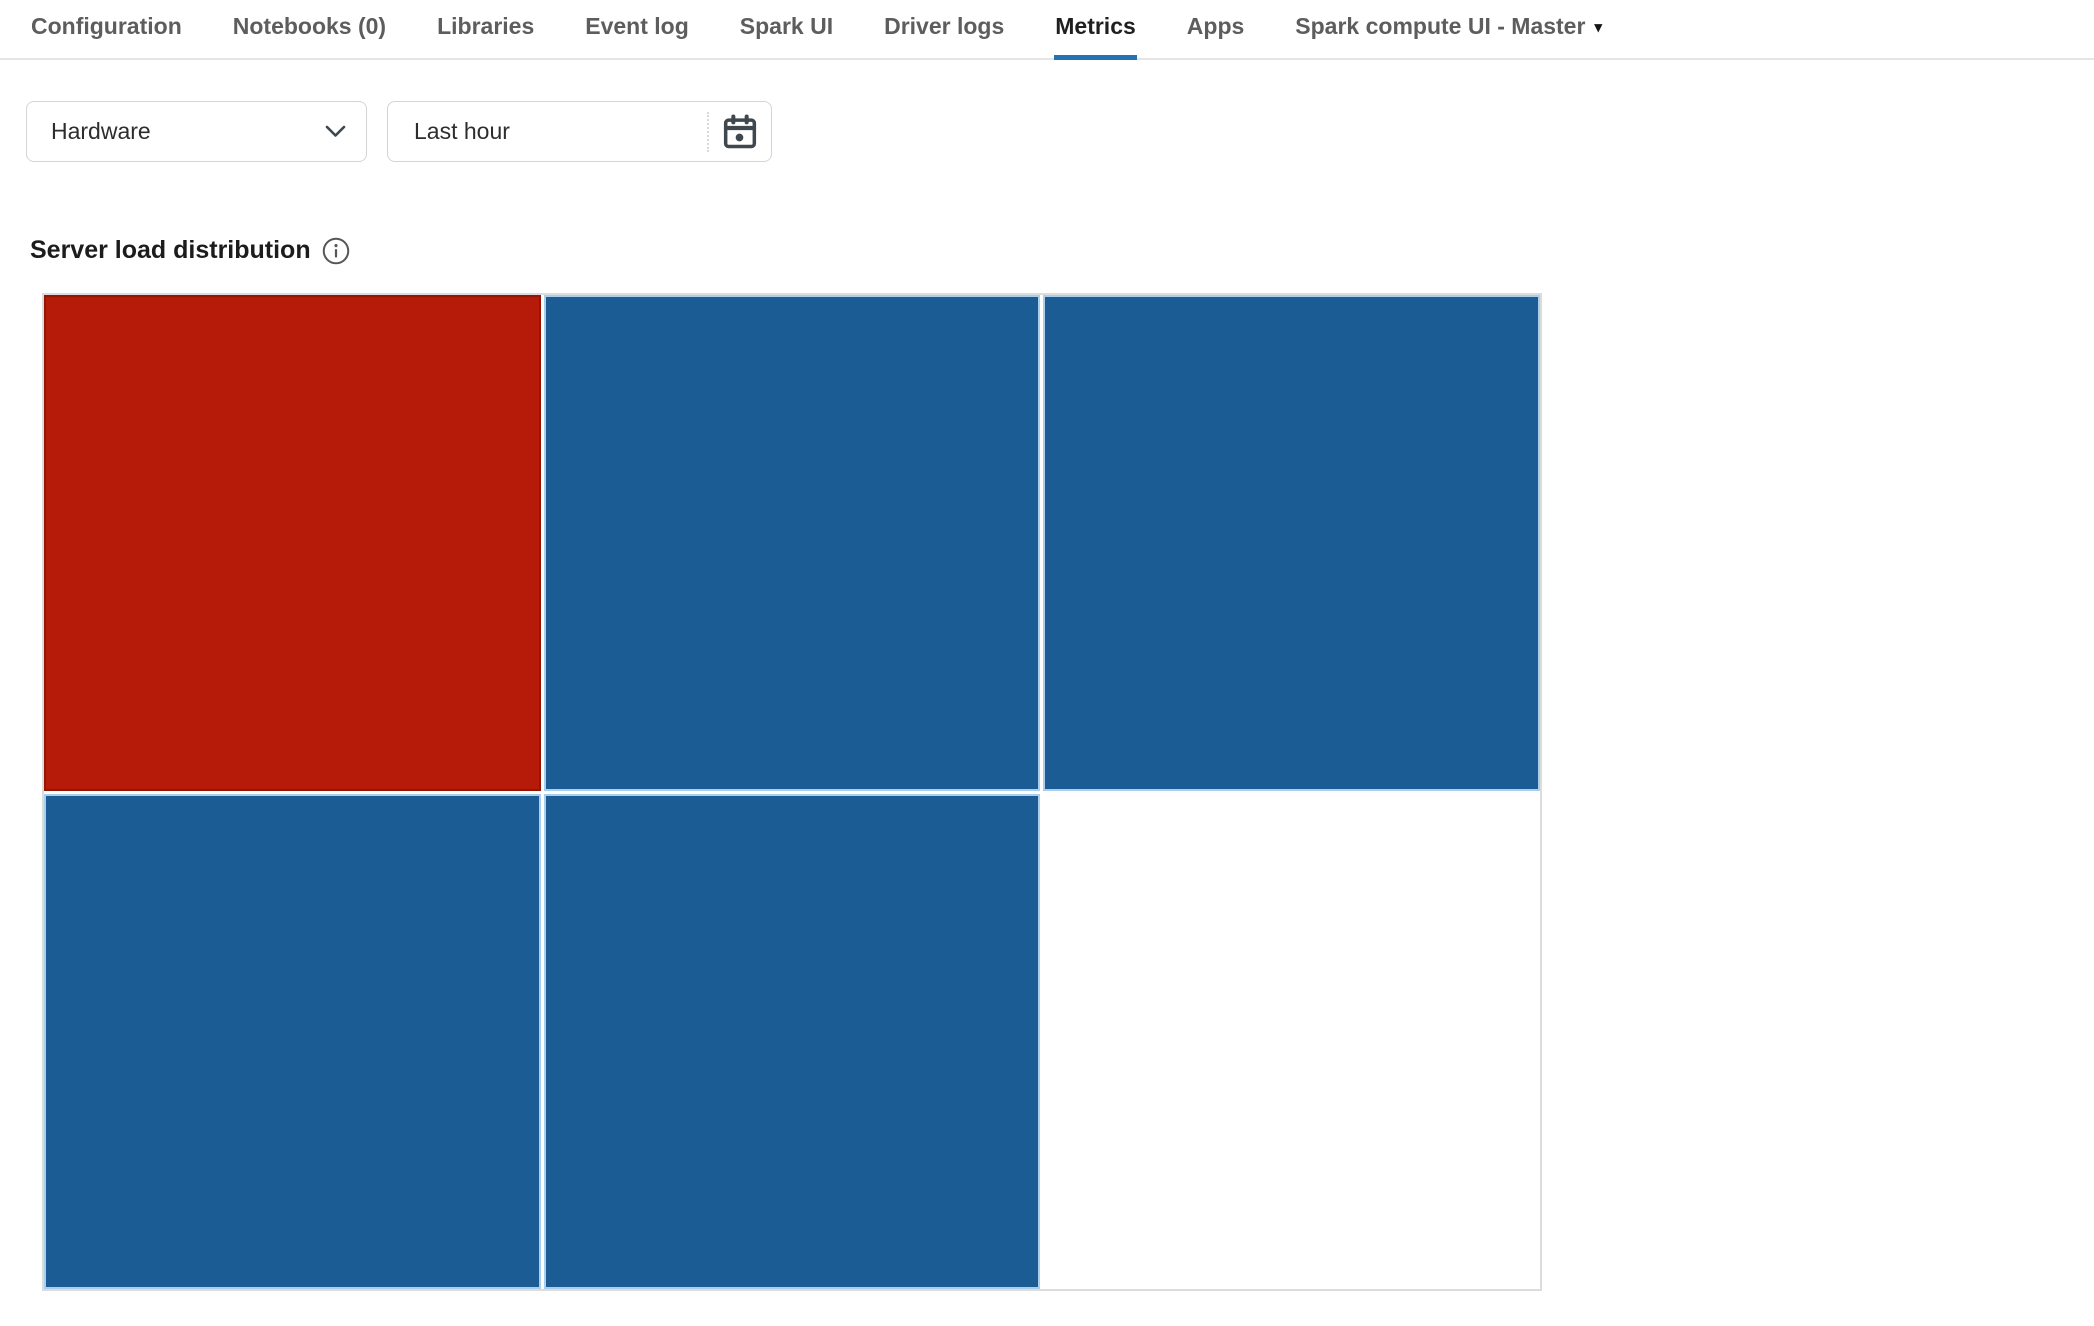 Image resolution: width=2094 pixels, height=1326 pixels. I want to click on calendar-icon, so click(740, 132).